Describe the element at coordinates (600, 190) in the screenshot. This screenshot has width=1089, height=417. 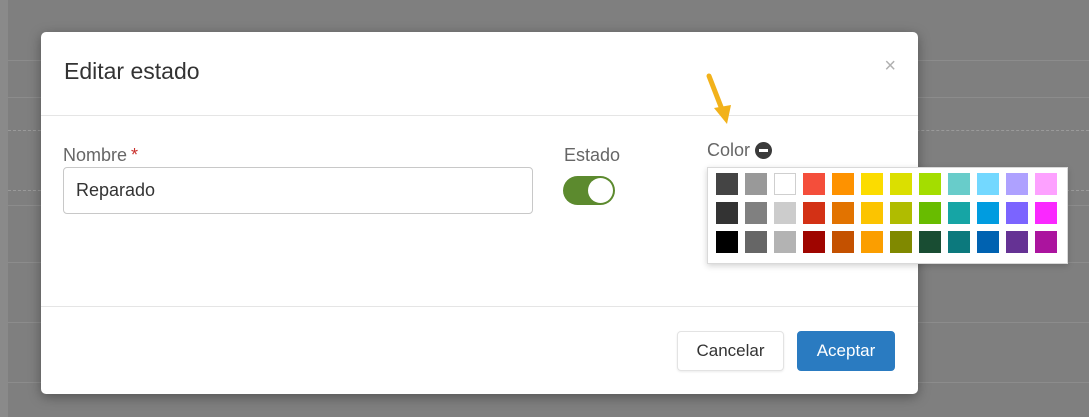
I see `toggle-knob` at that location.